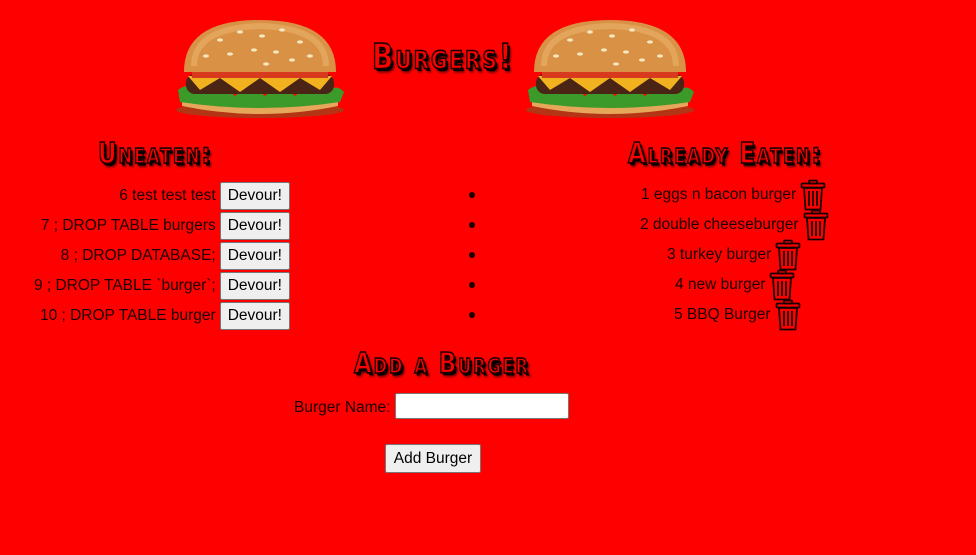  Describe the element at coordinates (128, 225) in the screenshot. I see `uneaten-item-label: 7 ; DROP TABLE burgers` at that location.